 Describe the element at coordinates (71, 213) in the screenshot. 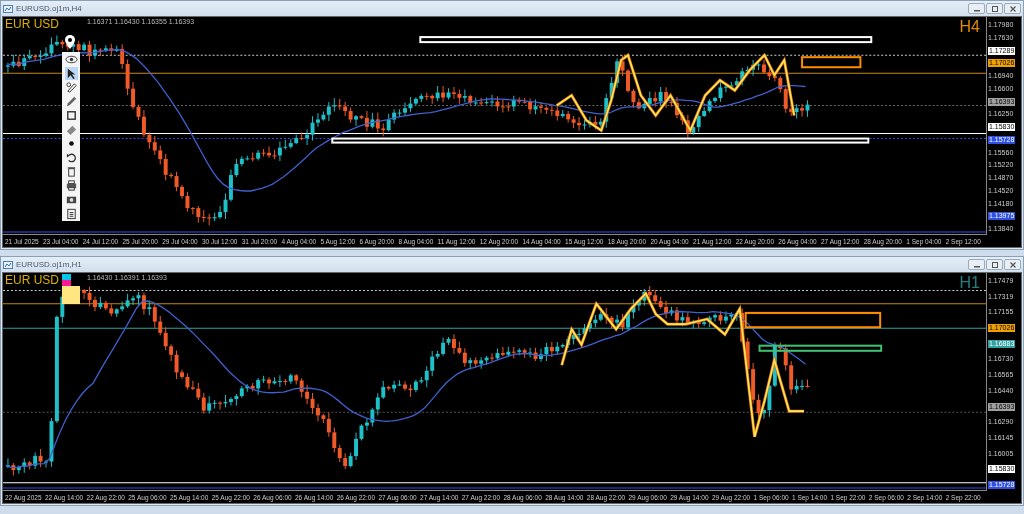

I see `clipboard-icon` at that location.